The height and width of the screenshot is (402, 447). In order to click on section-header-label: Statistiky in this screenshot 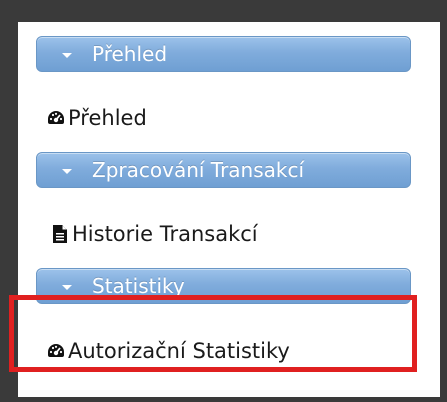, I will do `click(138, 286)`.